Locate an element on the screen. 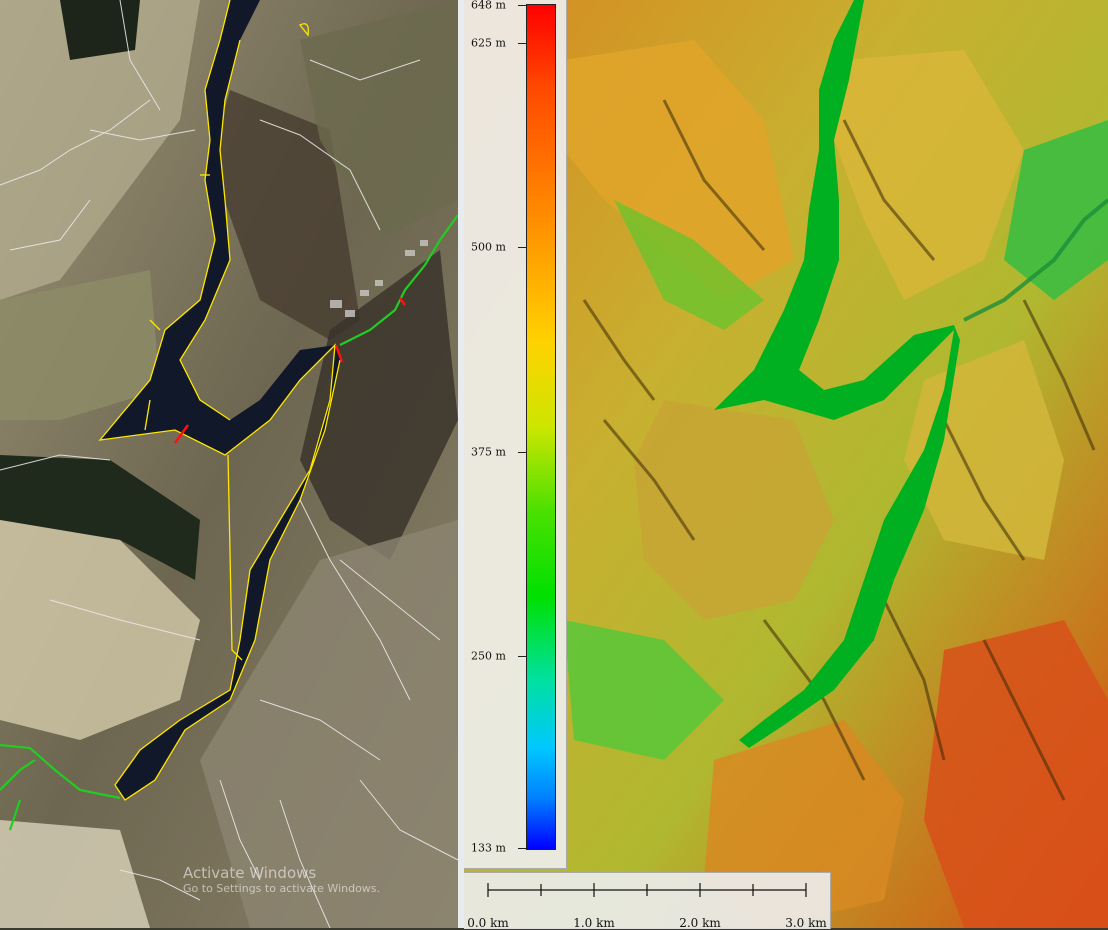  scale-bar-svg is located at coordinates (647, 890).